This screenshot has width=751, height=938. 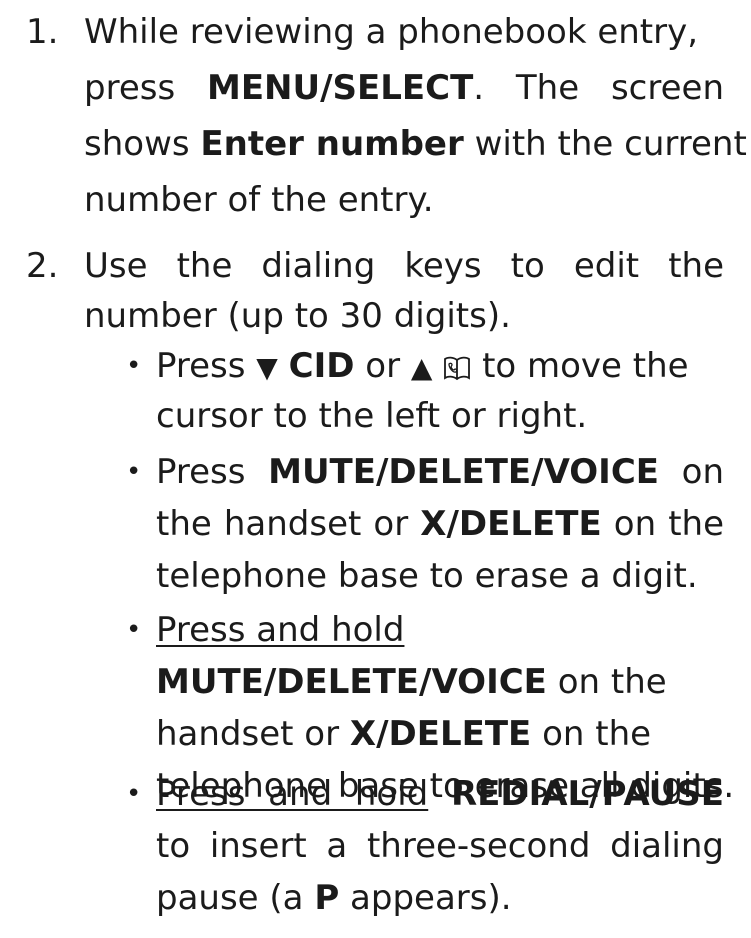 I want to click on text: While reviewing a phonebook entry,, so click(x=391, y=32).